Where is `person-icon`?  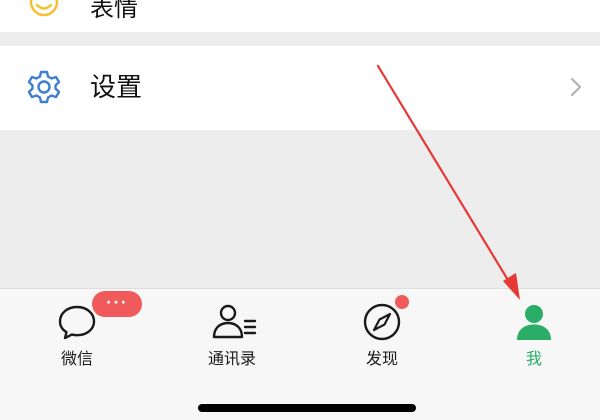
person-icon is located at coordinates (534, 322).